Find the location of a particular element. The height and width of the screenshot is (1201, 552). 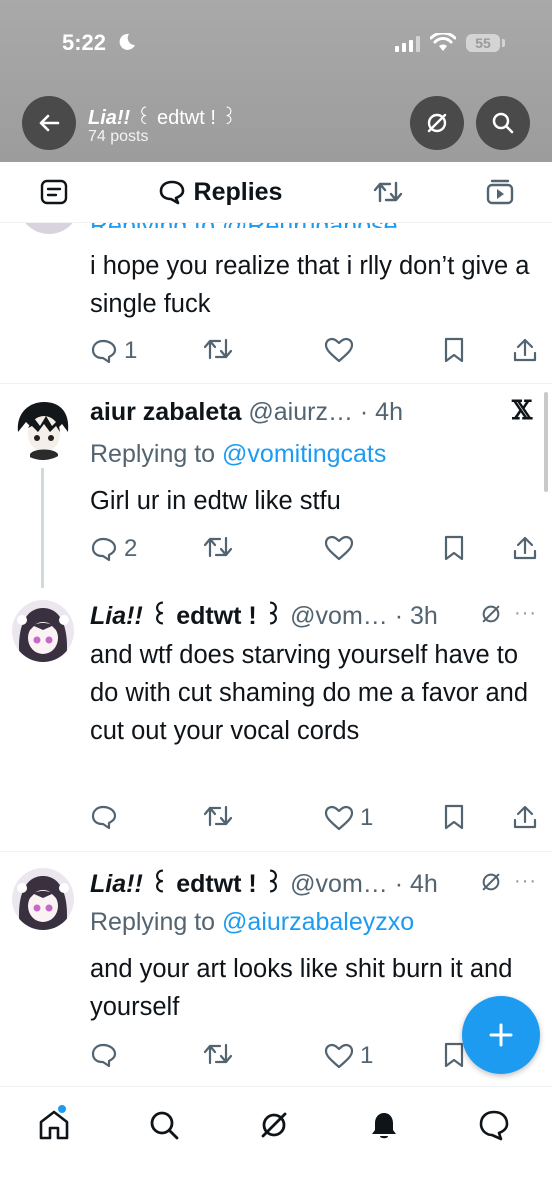

posts-count: 74 posts is located at coordinates (118, 136).